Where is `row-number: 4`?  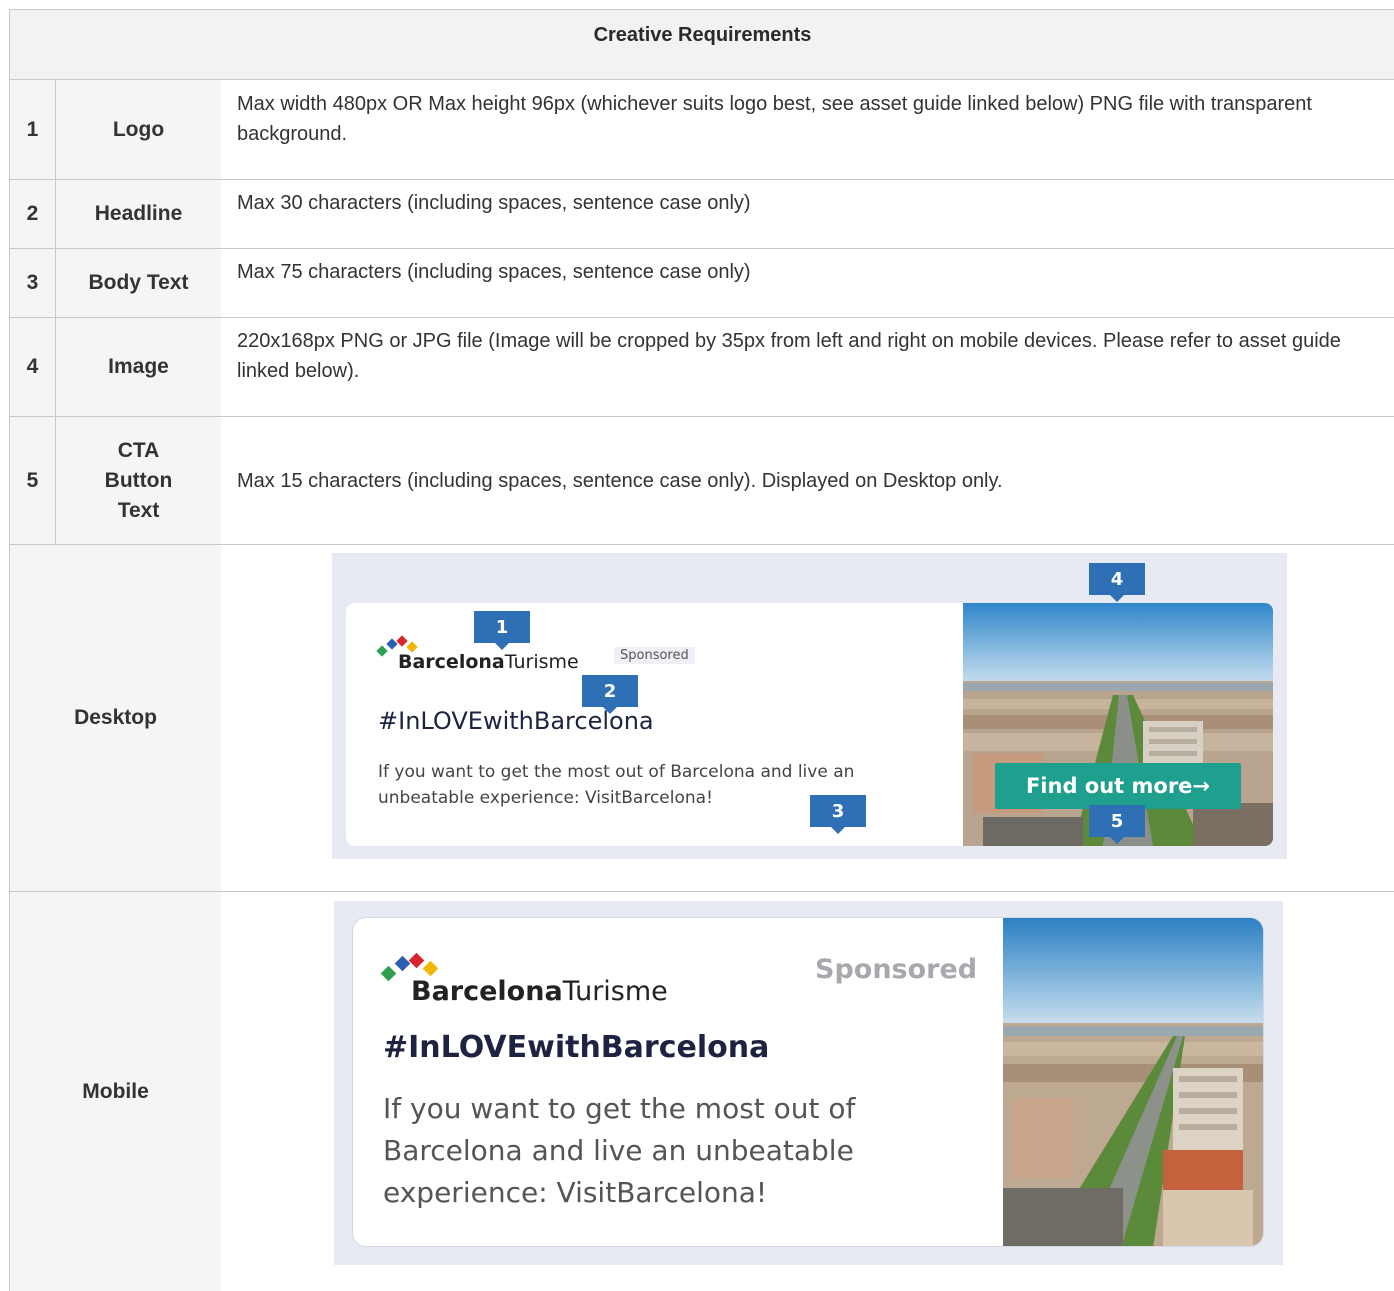 row-number: 4 is located at coordinates (32, 366).